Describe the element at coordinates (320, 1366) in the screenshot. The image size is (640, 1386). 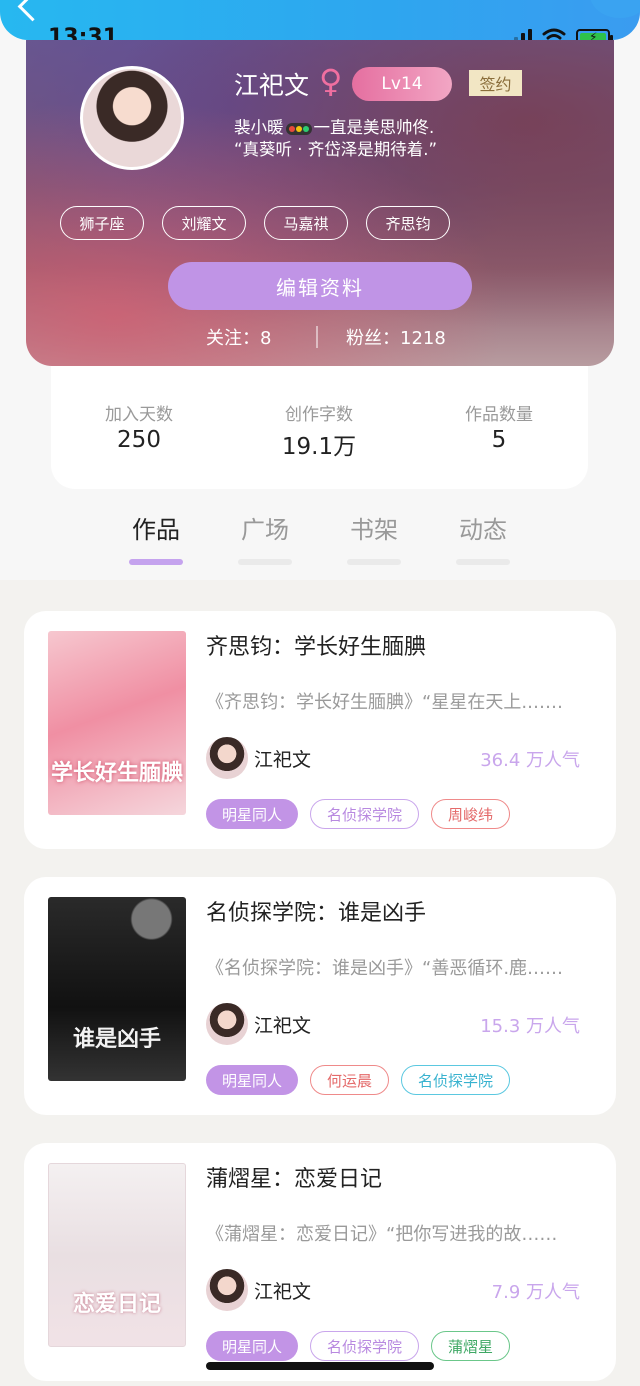
I see `home-indicator` at that location.